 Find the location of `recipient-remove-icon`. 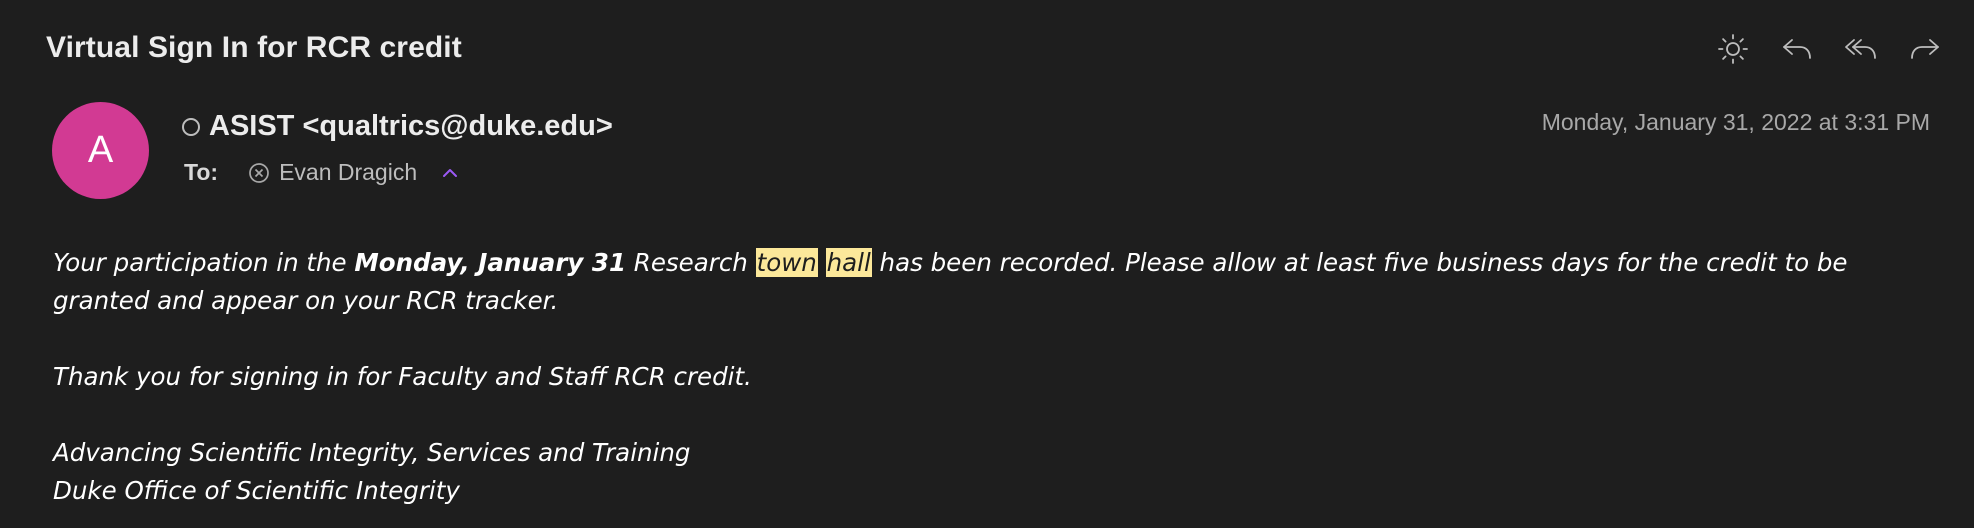

recipient-remove-icon is located at coordinates (259, 173).